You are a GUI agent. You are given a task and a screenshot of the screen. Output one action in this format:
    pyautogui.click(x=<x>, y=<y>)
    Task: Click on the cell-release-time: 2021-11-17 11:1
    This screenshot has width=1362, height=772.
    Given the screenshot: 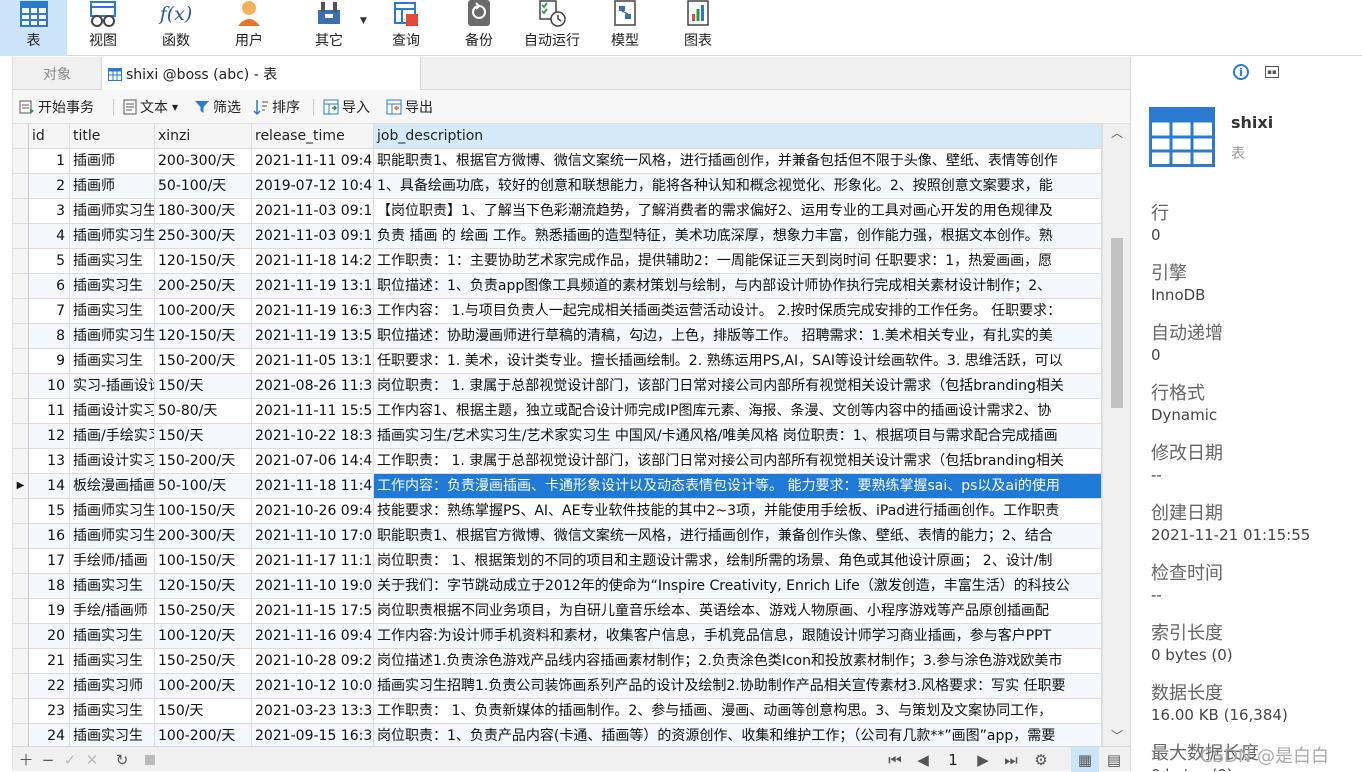 What is the action you would take?
    pyautogui.click(x=313, y=561)
    